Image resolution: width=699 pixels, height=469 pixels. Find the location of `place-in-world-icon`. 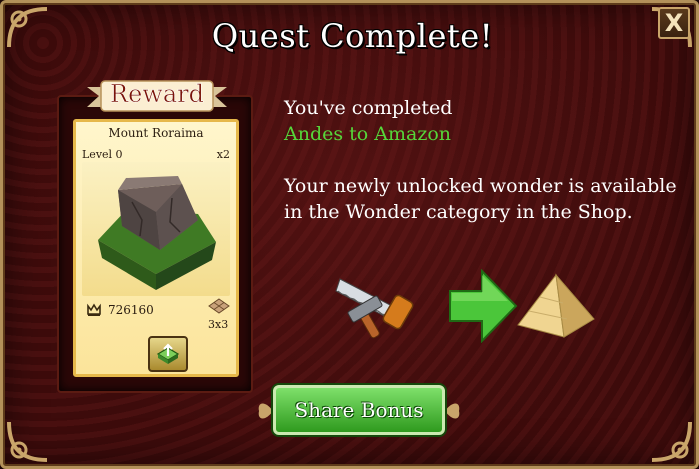

place-in-world-icon is located at coordinates (168, 353).